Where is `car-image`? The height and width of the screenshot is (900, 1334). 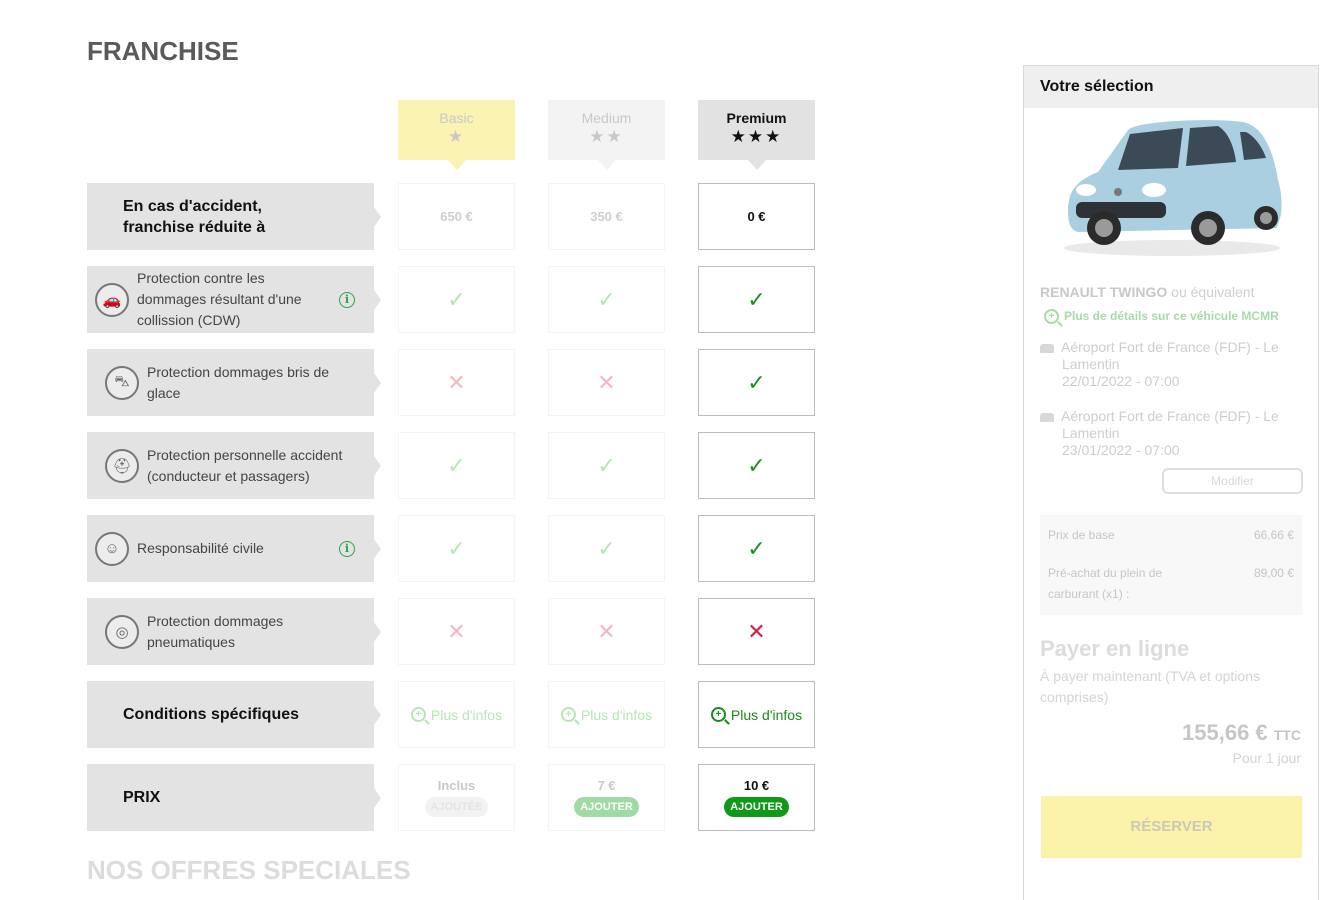 car-image is located at coordinates (1173, 188).